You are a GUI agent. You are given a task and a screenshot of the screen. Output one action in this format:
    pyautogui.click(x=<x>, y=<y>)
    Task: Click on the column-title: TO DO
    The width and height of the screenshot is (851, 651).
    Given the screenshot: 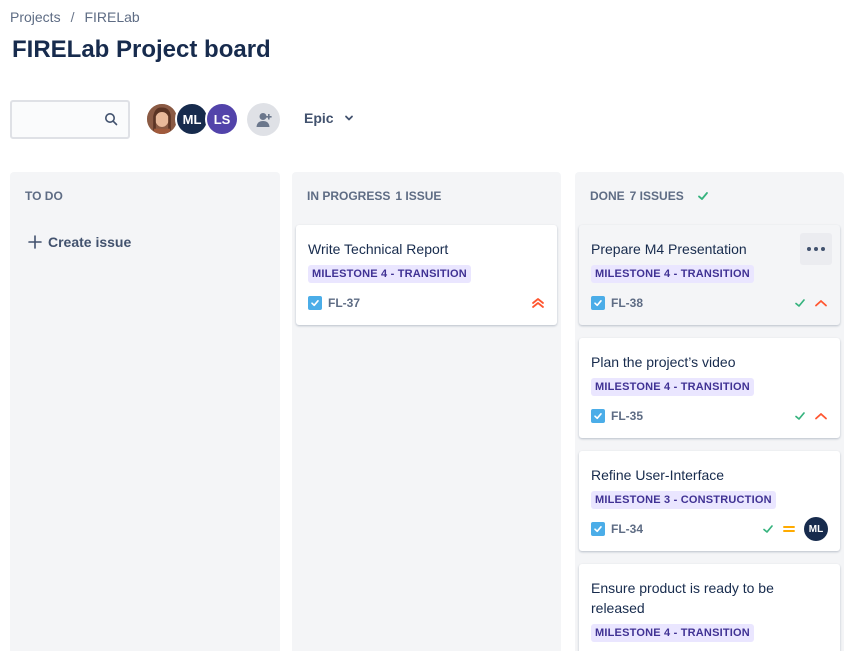 What is the action you would take?
    pyautogui.click(x=44, y=196)
    